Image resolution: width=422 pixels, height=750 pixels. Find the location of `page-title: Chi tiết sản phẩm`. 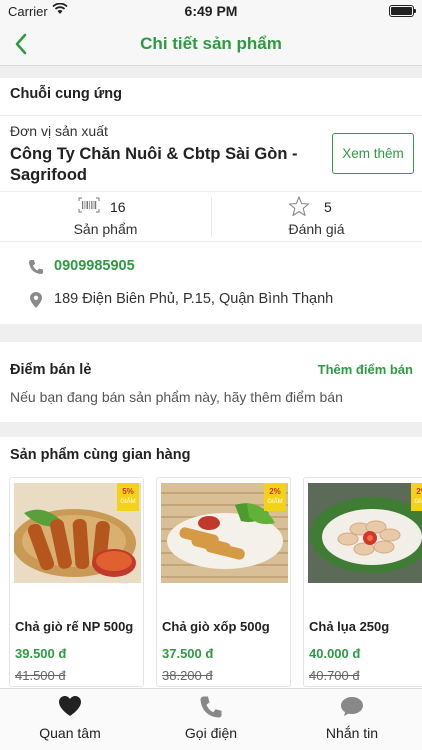

page-title: Chi tiết sản phẩm is located at coordinates (211, 43).